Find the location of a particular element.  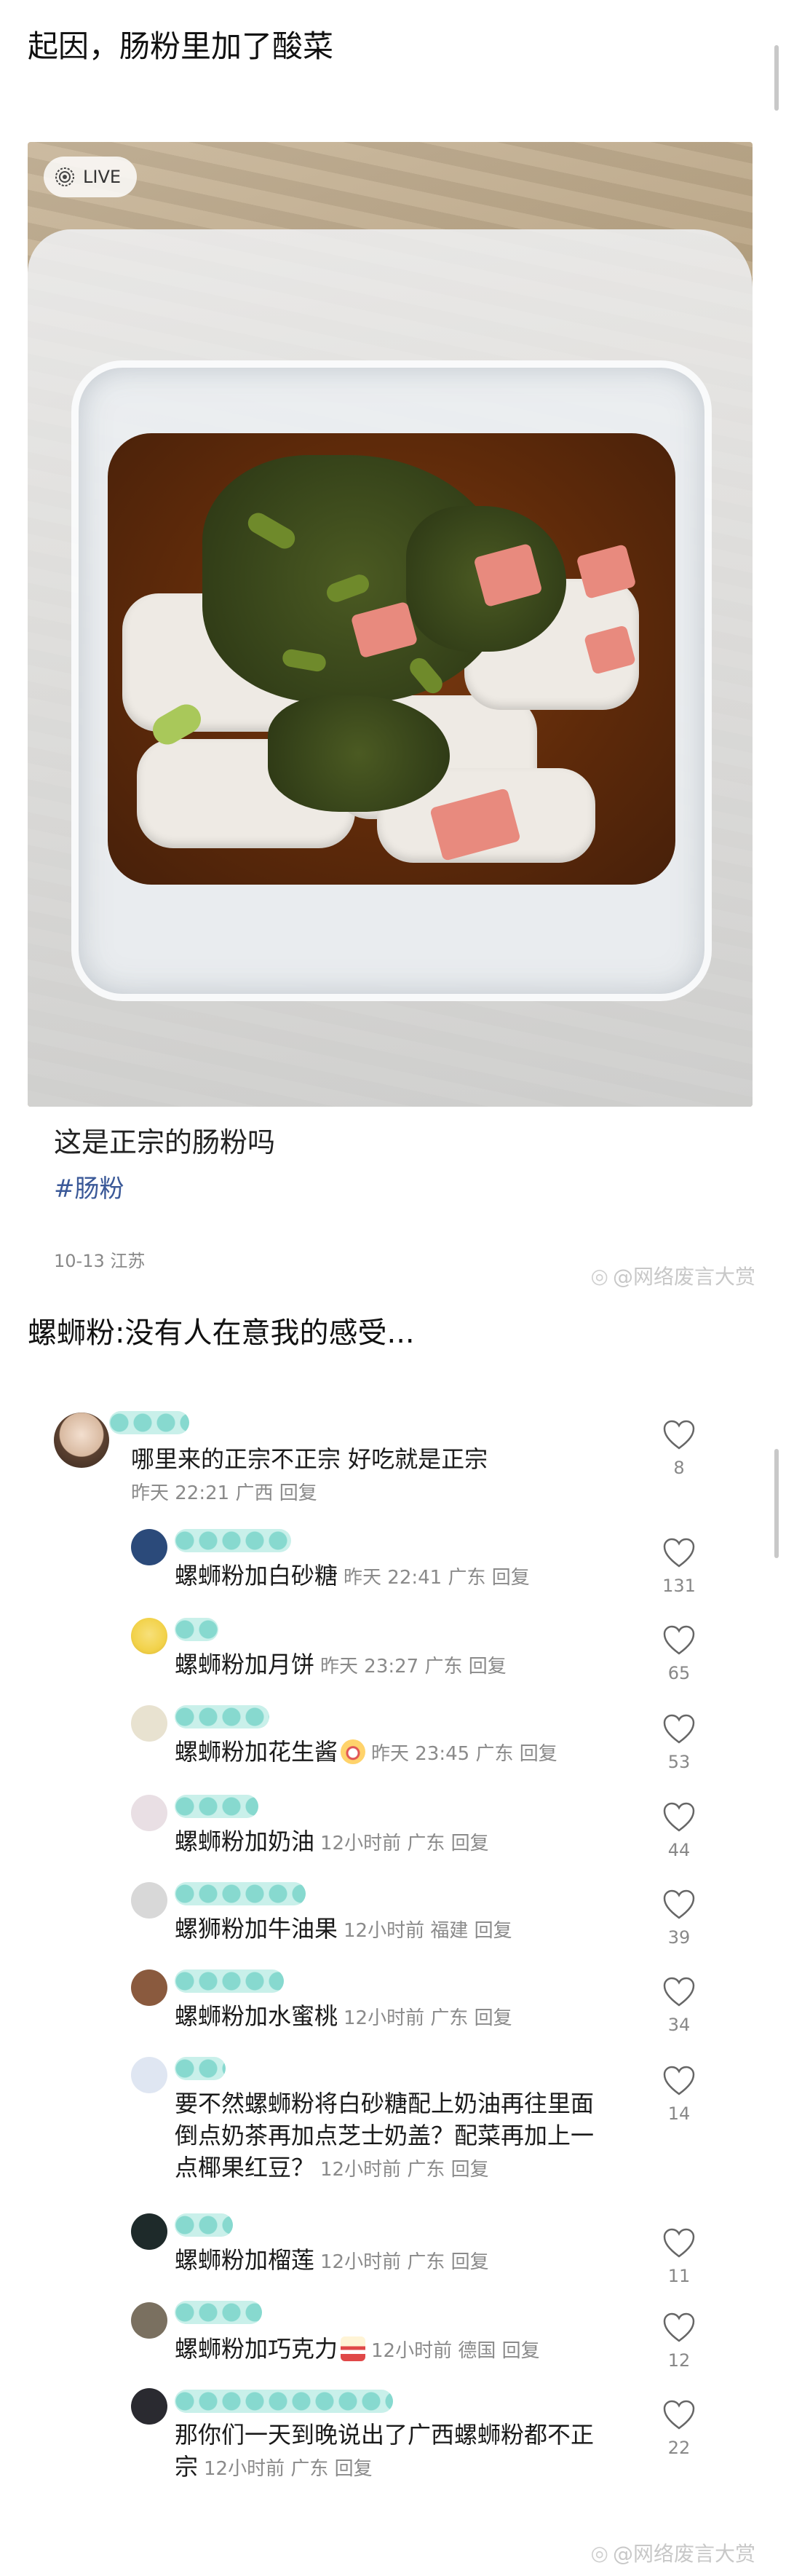

scrollbar-comments is located at coordinates (776, 1503).